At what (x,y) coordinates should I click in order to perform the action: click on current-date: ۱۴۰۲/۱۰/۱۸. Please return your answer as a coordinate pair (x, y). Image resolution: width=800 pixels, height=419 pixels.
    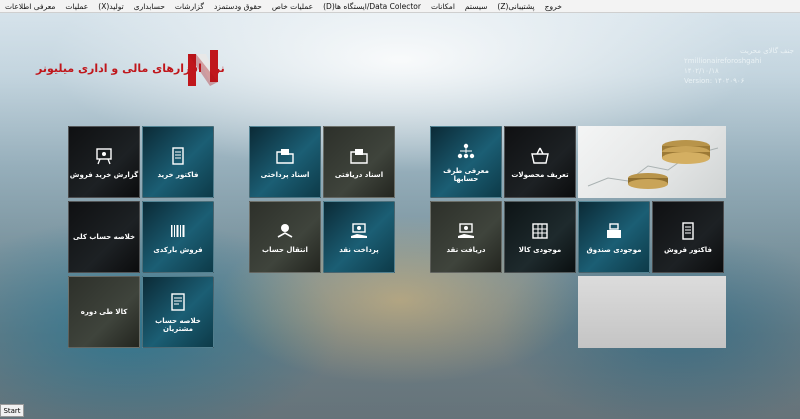
    Looking at the image, I should click on (701, 71).